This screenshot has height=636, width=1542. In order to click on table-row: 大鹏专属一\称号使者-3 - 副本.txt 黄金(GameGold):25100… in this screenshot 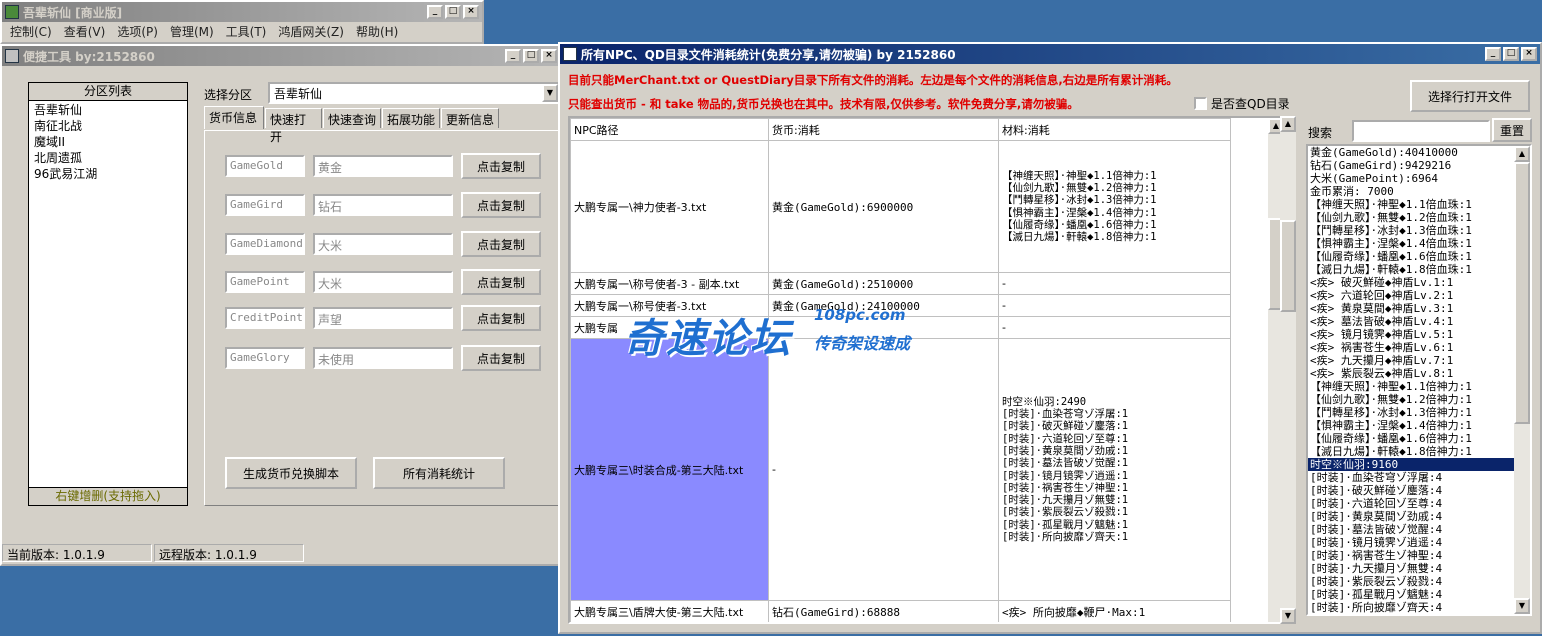, I will do `click(900, 283)`.